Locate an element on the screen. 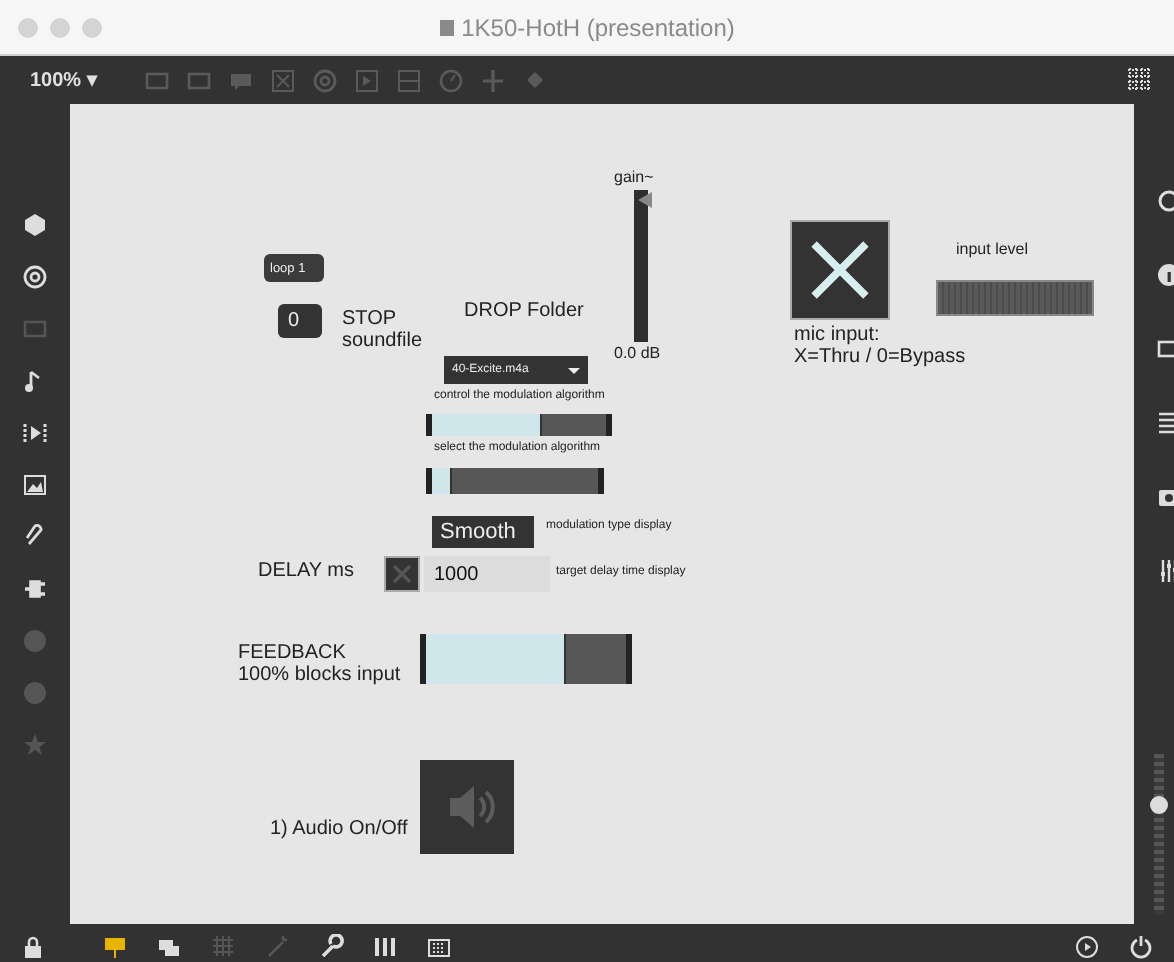 The image size is (1174, 962). label: DROP Folder is located at coordinates (524, 312).